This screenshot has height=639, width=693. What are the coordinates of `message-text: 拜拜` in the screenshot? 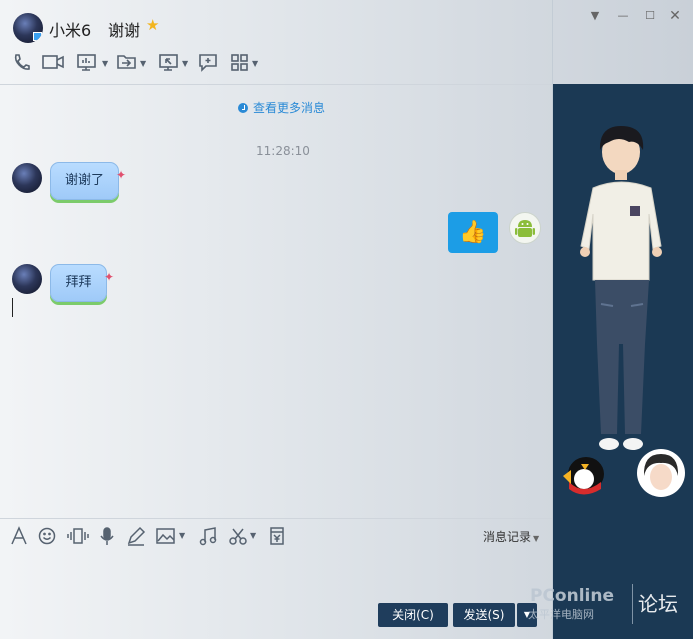 It's located at (78, 282).